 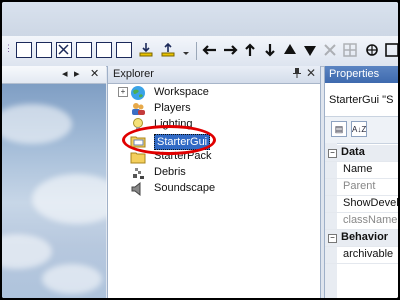 What do you see at coordinates (124, 50) in the screenshot?
I see `ungroup-box-icon` at bounding box center [124, 50].